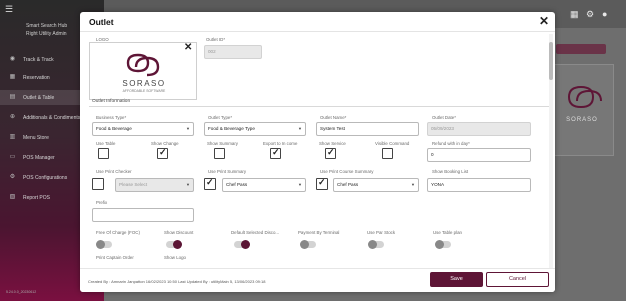 Image resolution: width=626 pixels, height=301 pixels. What do you see at coordinates (479, 129) in the screenshot?
I see `outlet-date-field: 05/09/2023` at bounding box center [479, 129].